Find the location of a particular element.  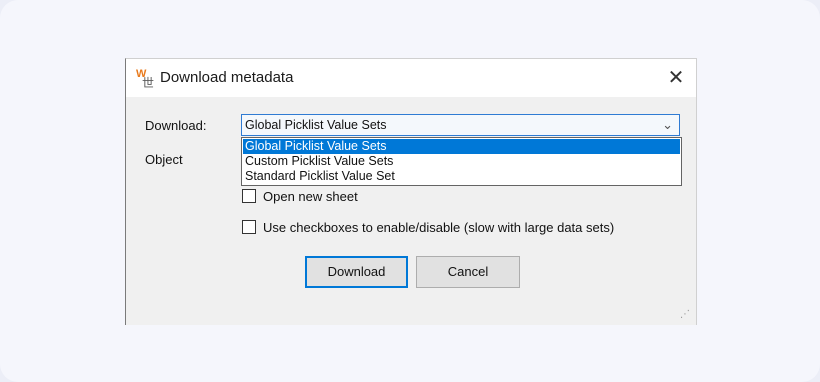

resize-grip-icon: ⋰ is located at coordinates (685, 314).